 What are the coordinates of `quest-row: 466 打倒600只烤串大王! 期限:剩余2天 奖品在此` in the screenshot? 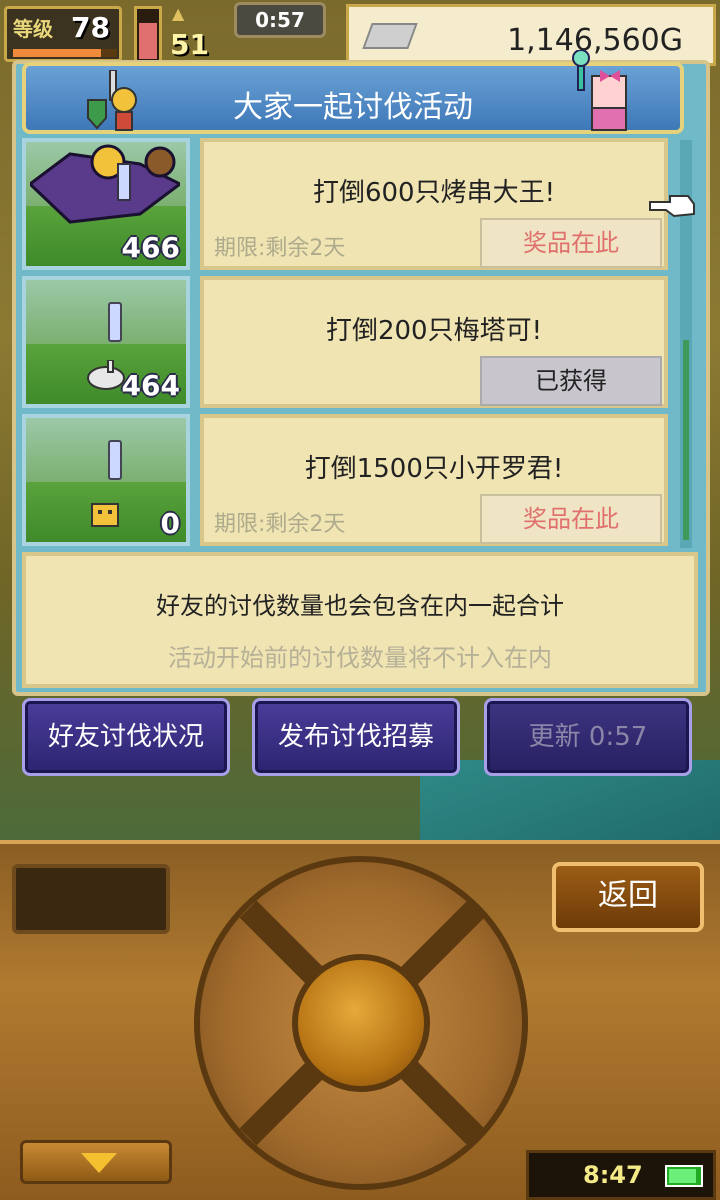 It's located at (347, 205).